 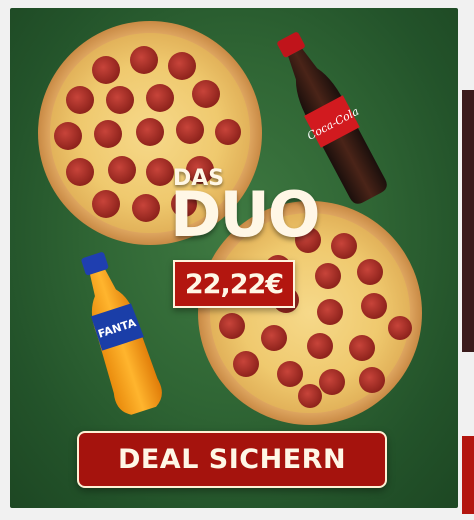 I want to click on adjacent-card-button-edge, so click(x=468, y=475).